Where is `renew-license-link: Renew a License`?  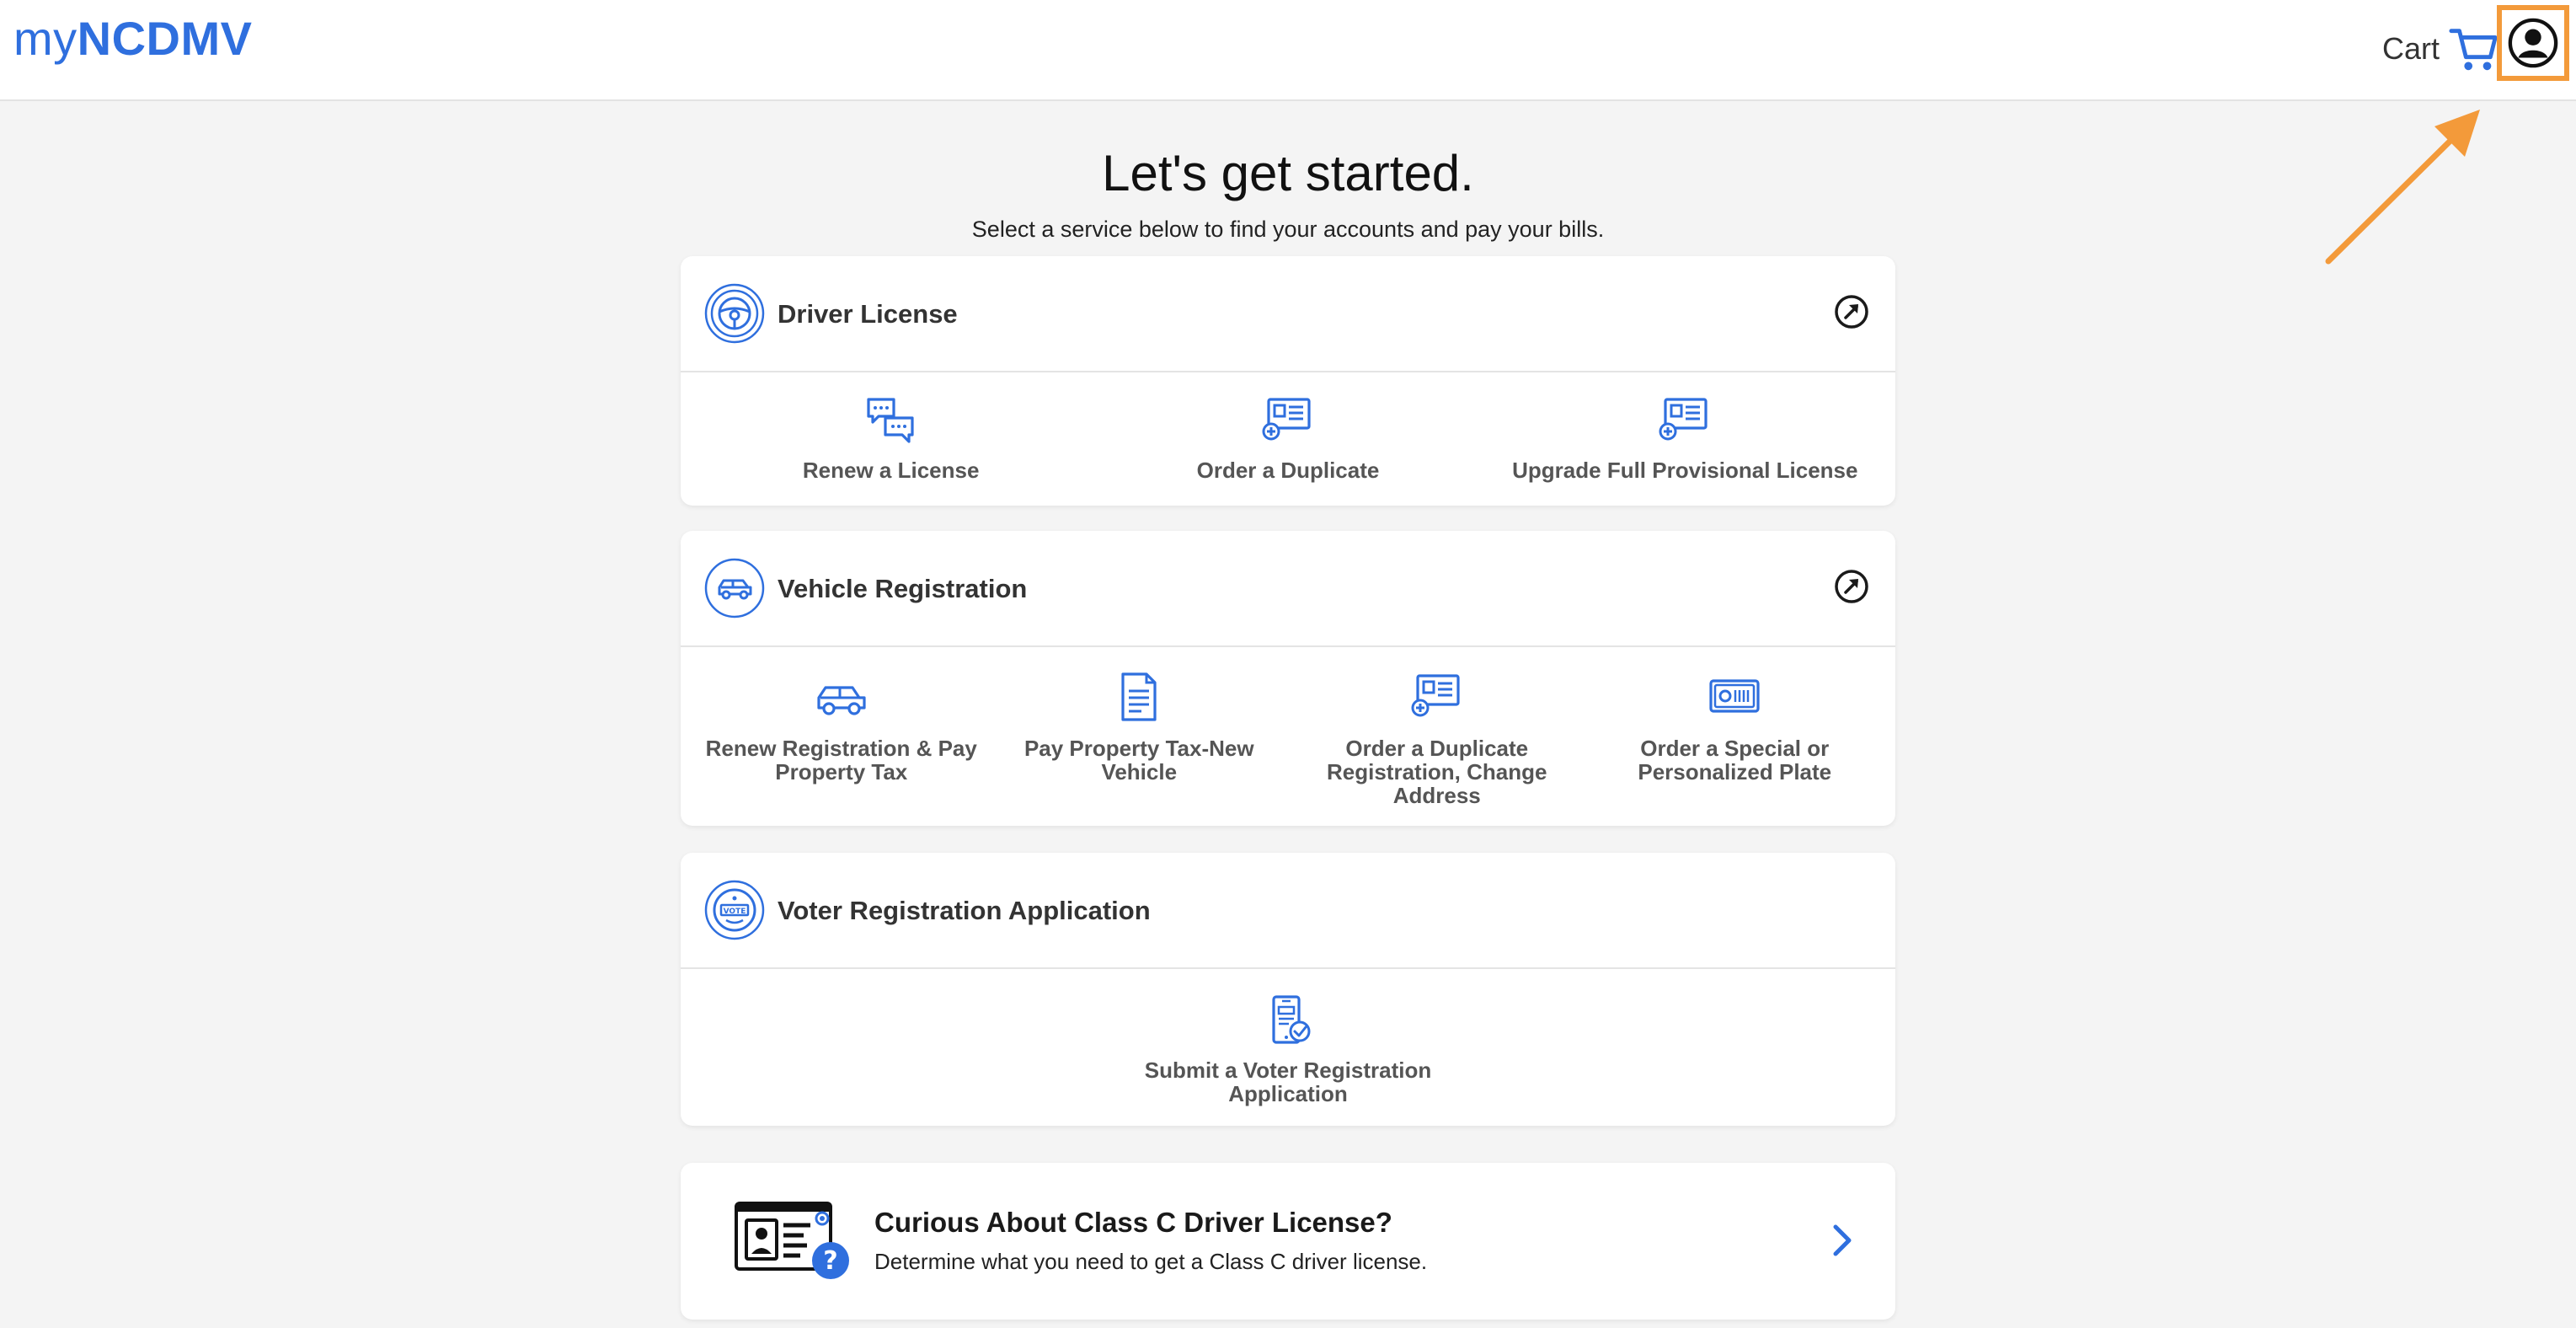 renew-license-link: Renew a License is located at coordinates (891, 449).